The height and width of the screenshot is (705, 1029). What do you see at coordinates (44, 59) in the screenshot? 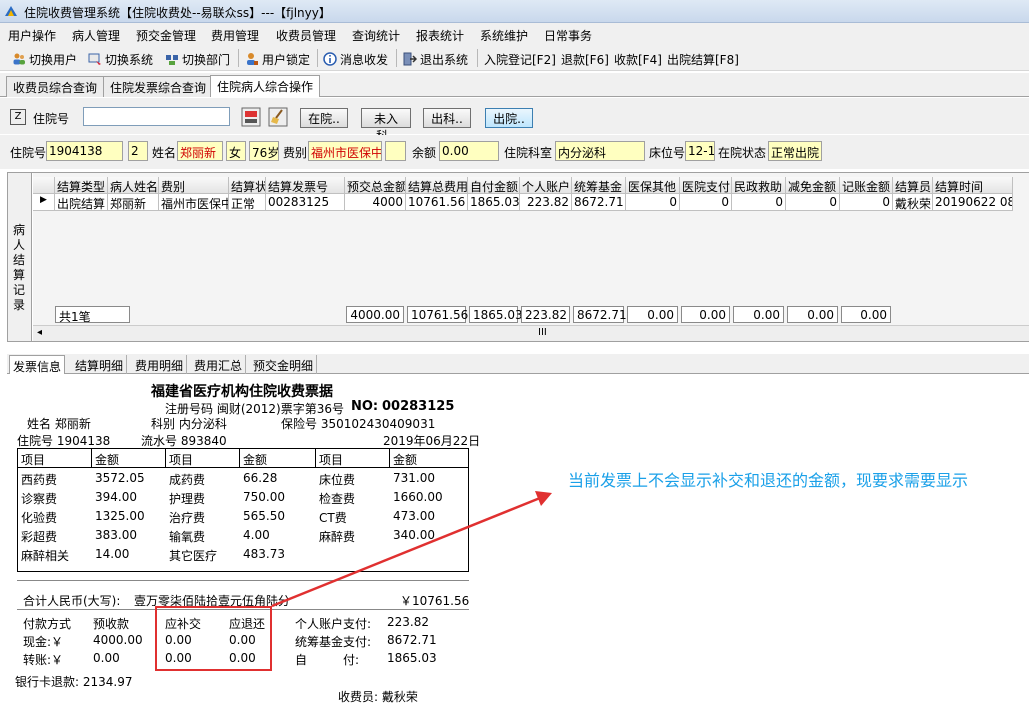
I see `switch-user-button: 切换用户` at bounding box center [44, 59].